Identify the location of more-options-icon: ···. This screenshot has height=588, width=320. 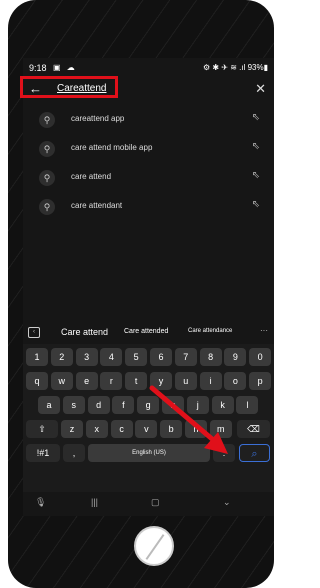
(264, 330).